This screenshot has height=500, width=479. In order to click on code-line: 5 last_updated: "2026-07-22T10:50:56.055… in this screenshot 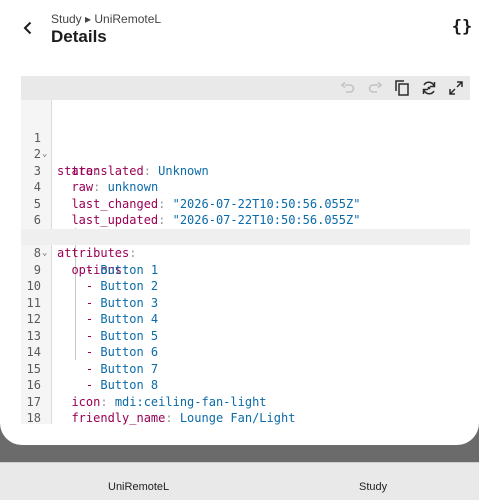, I will do `click(245, 203)`.